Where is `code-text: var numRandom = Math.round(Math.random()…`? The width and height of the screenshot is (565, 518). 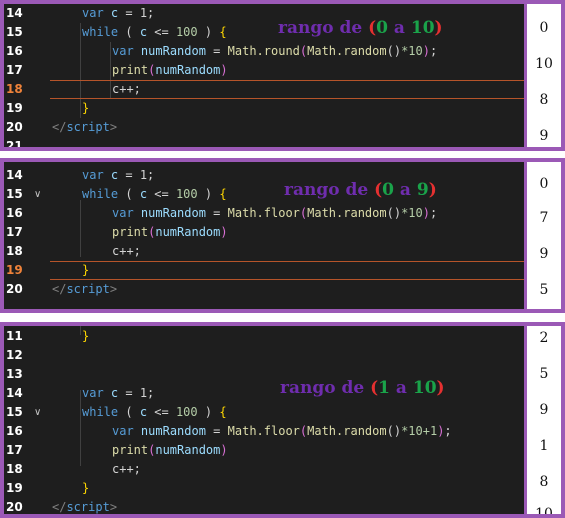 code-text: var numRandom = Math.round(Math.random()… is located at coordinates (275, 51).